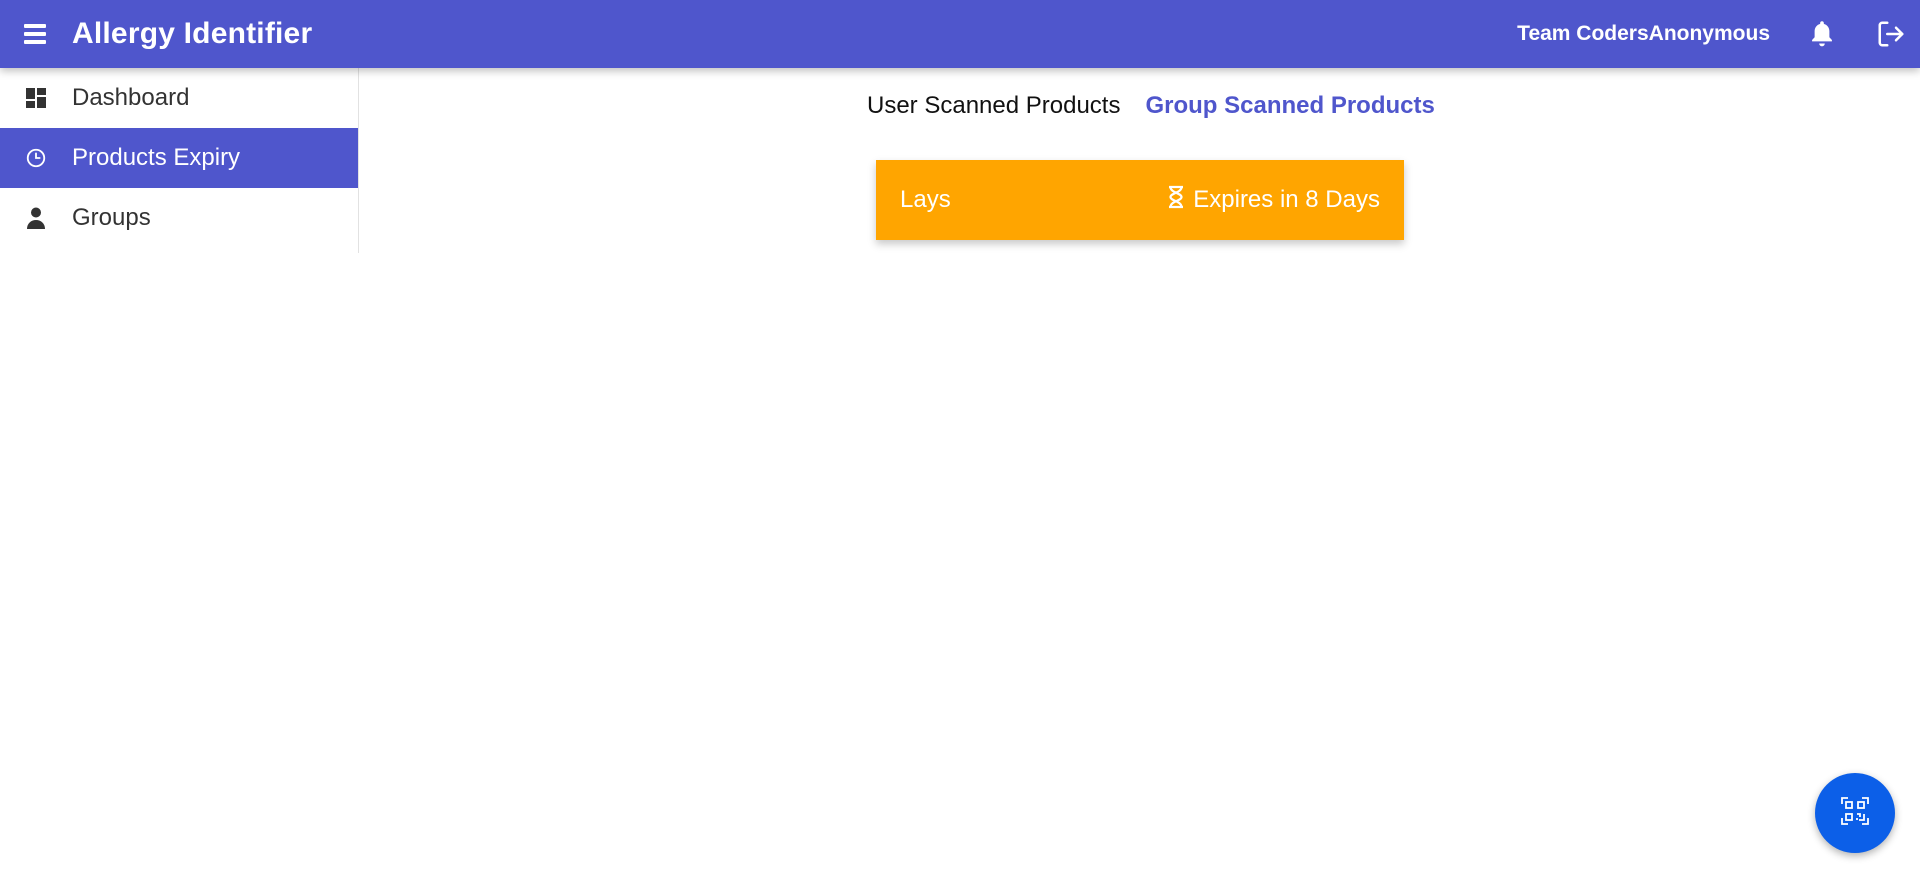 The image size is (1920, 877). I want to click on sidebar: Dashboard Products Expiry Groups, so click(179, 160).